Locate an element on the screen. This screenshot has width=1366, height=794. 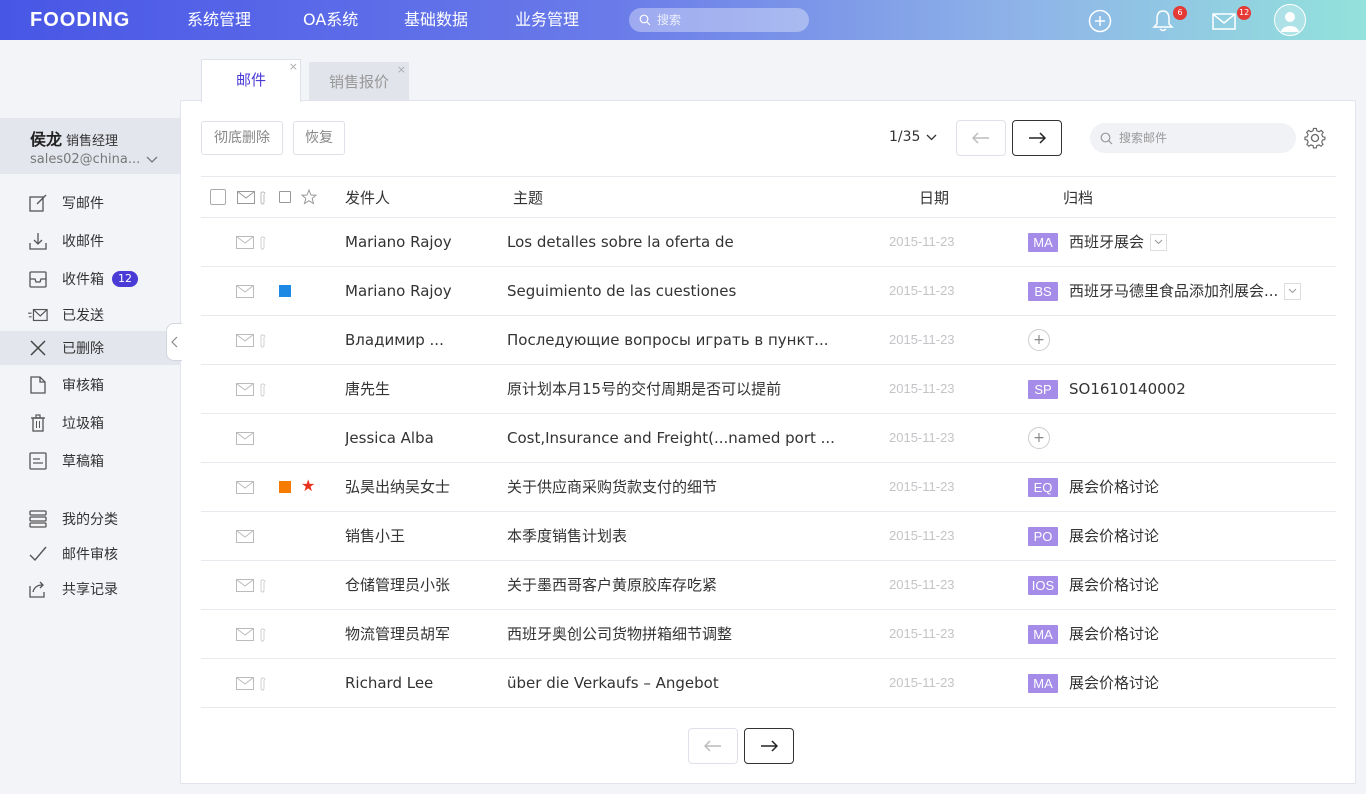
archive-column-header: 归档 is located at coordinates (1078, 197).